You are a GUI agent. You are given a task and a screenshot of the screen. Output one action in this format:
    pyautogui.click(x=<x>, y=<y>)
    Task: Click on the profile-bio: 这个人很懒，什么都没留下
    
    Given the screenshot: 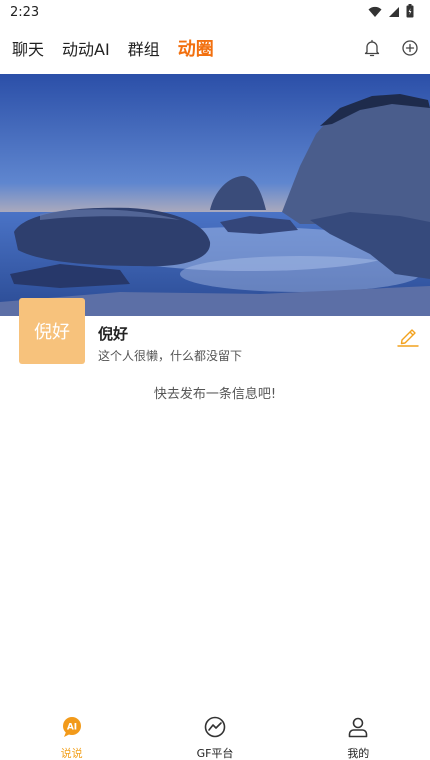 What is the action you would take?
    pyautogui.click(x=170, y=356)
    